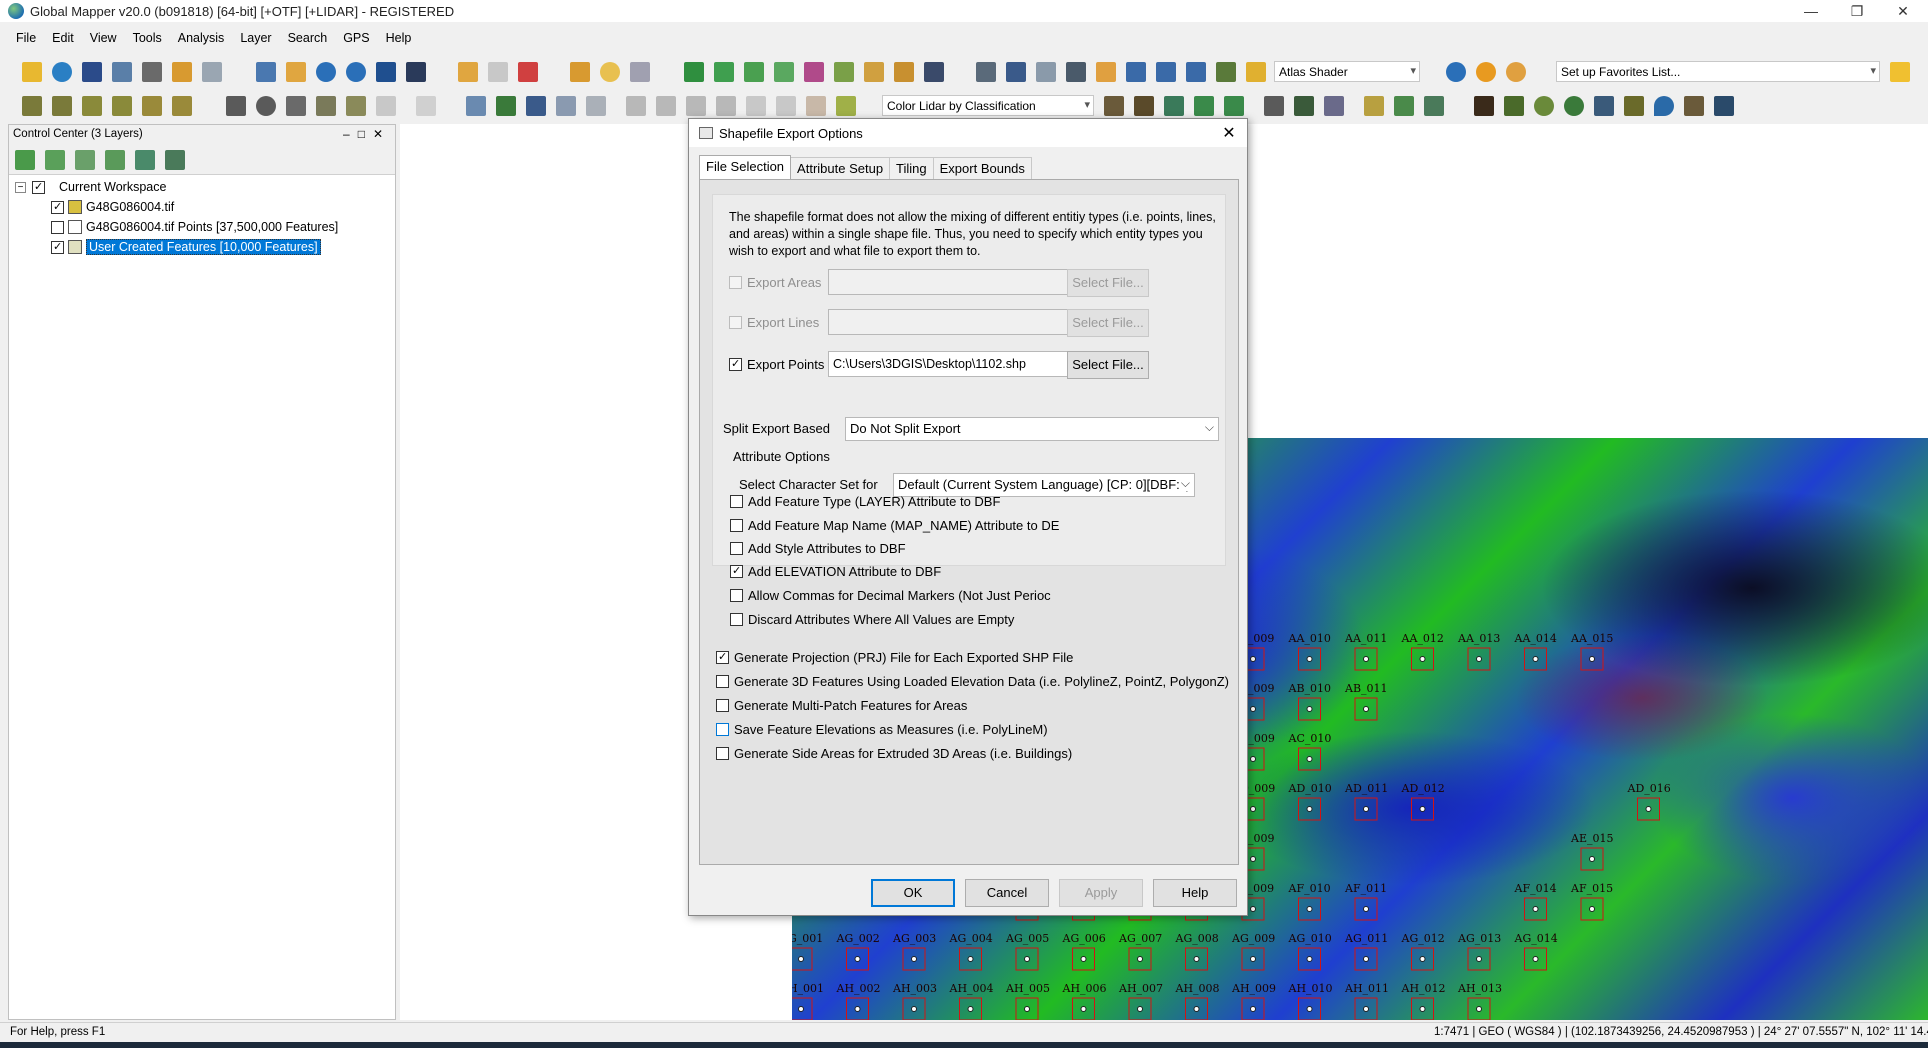 The image size is (1928, 1048). Describe the element at coordinates (296, 106) in the screenshot. I see `create-grid-icon` at that location.